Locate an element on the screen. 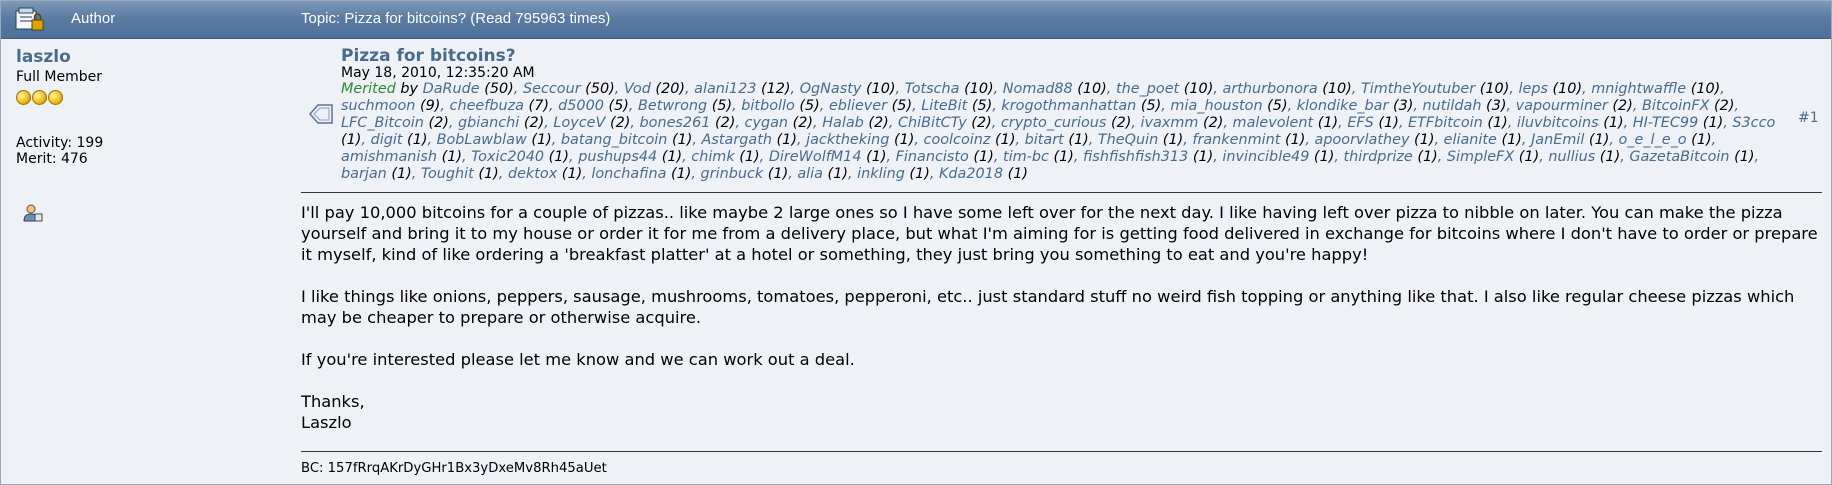  merit-user-link: Nomad88 is located at coordinates (1038, 89).